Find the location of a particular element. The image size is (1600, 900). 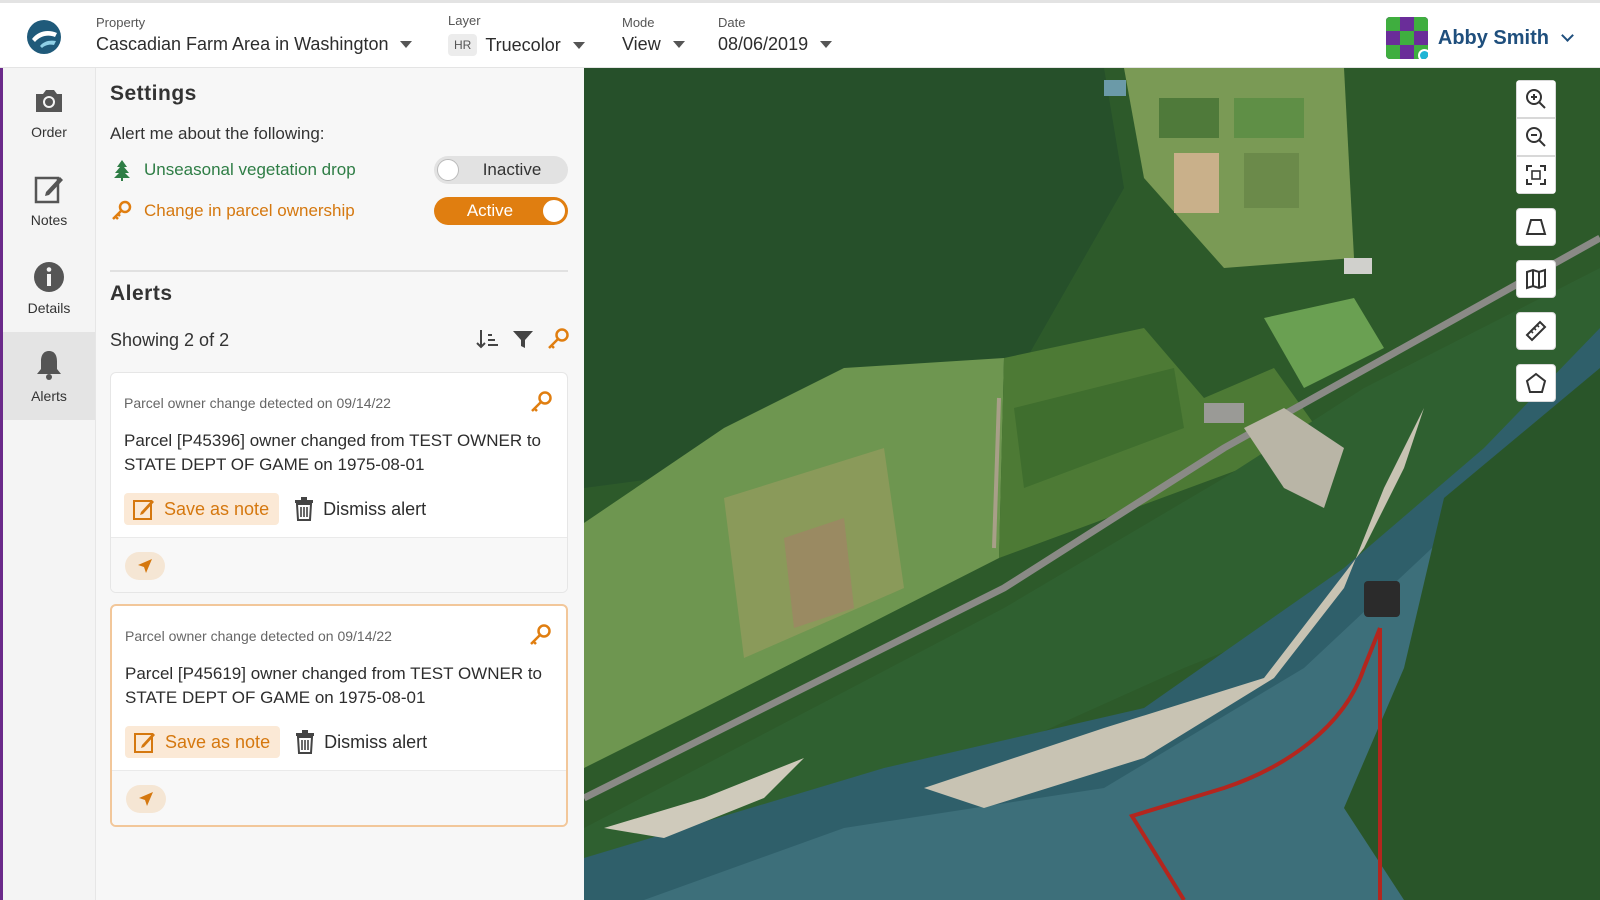

user-name: Abby Smith is located at coordinates (1493, 37).